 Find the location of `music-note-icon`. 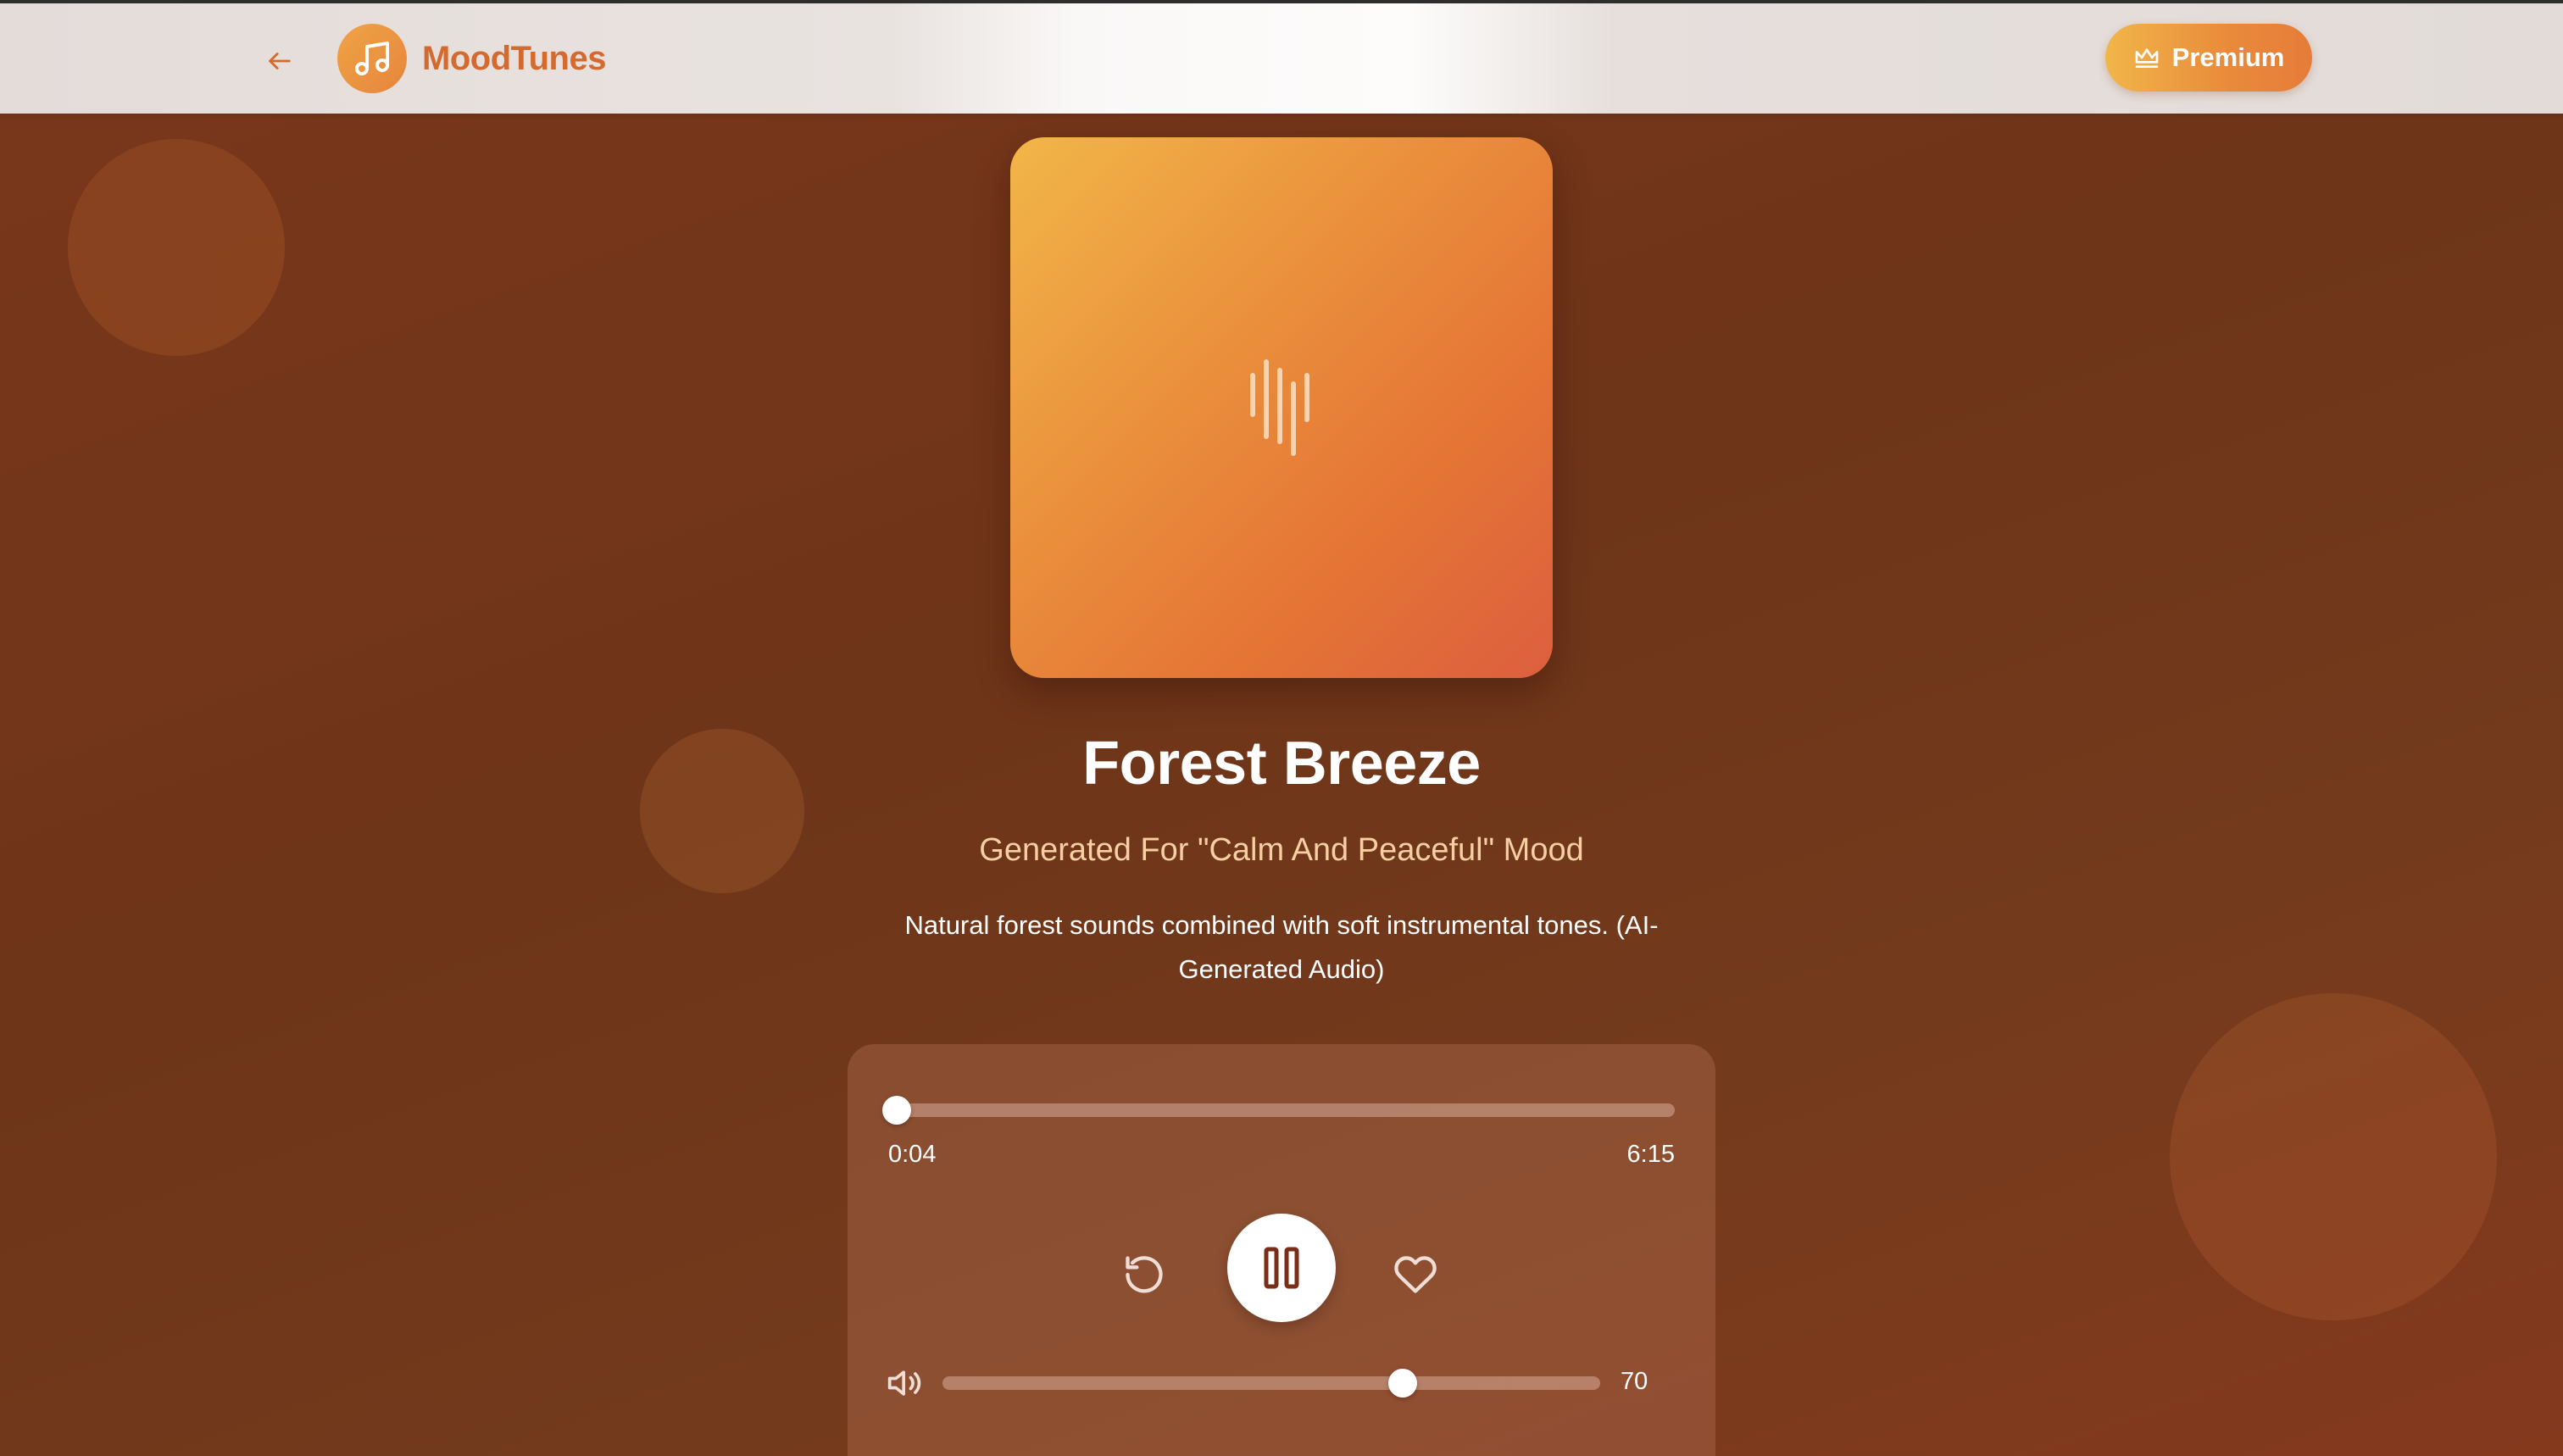

music-note-icon is located at coordinates (372, 59).